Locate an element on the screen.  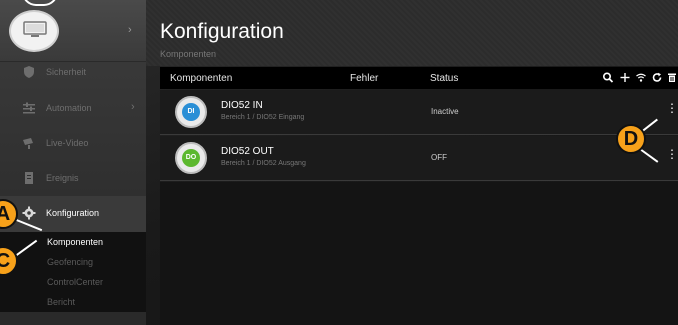
monitor-icon is located at coordinates (35, 29).